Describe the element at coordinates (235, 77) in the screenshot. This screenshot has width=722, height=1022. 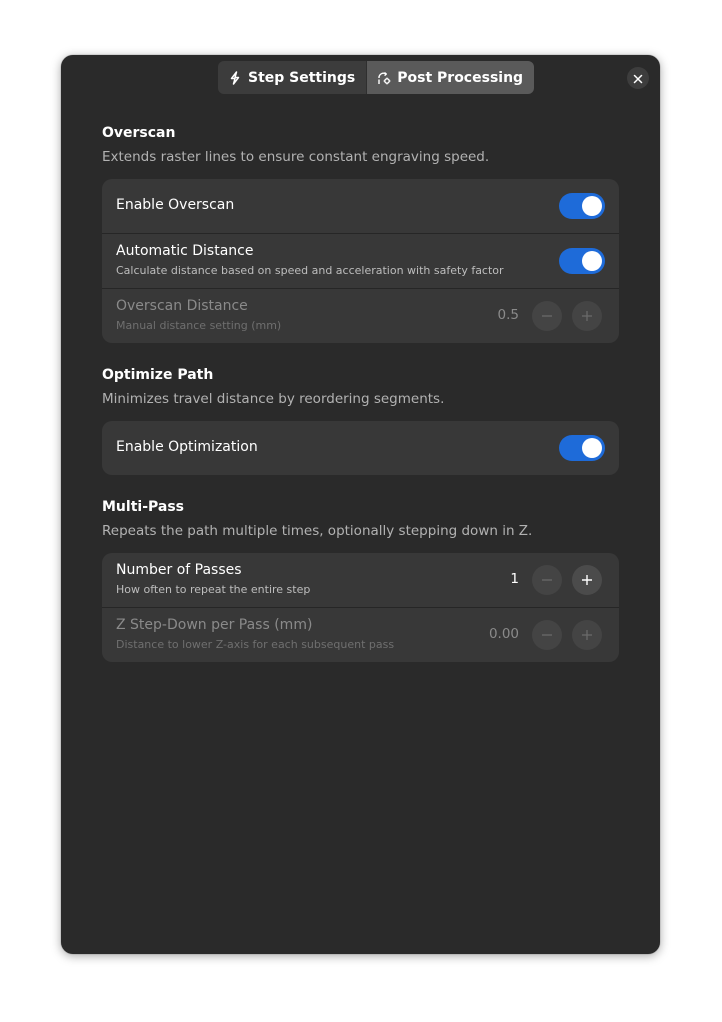
I see `lightning-icon` at that location.